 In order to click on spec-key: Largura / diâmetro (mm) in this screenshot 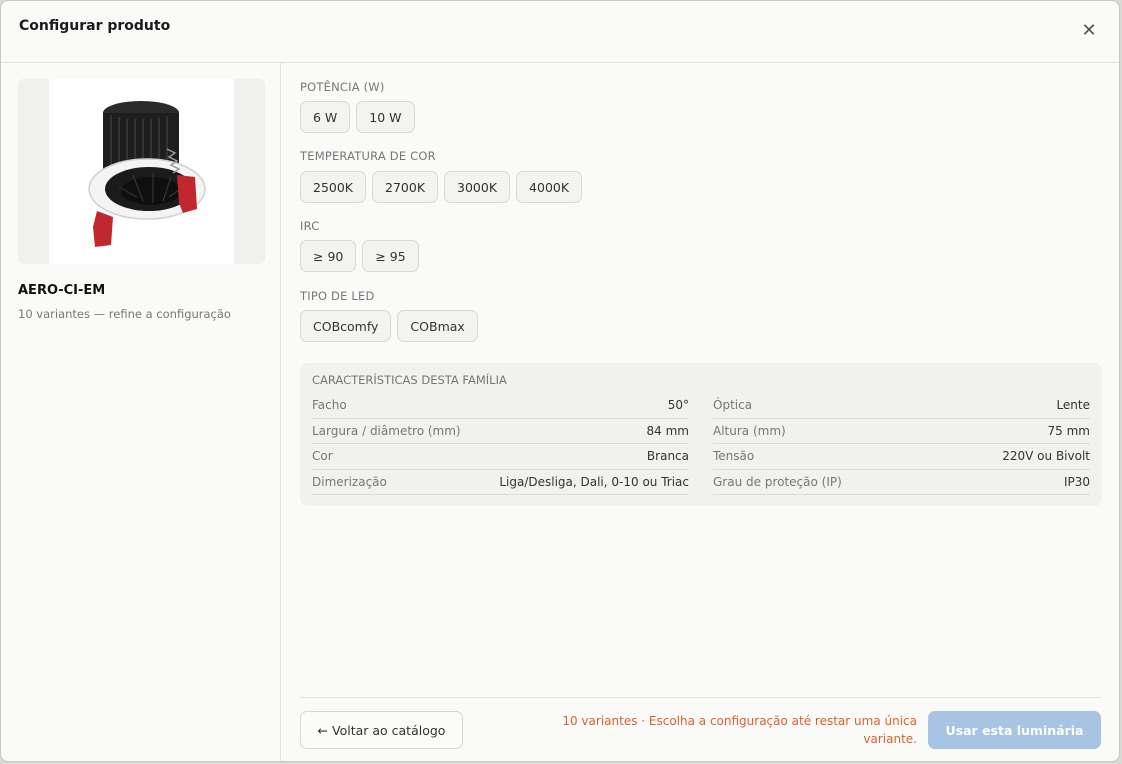, I will do `click(386, 430)`.